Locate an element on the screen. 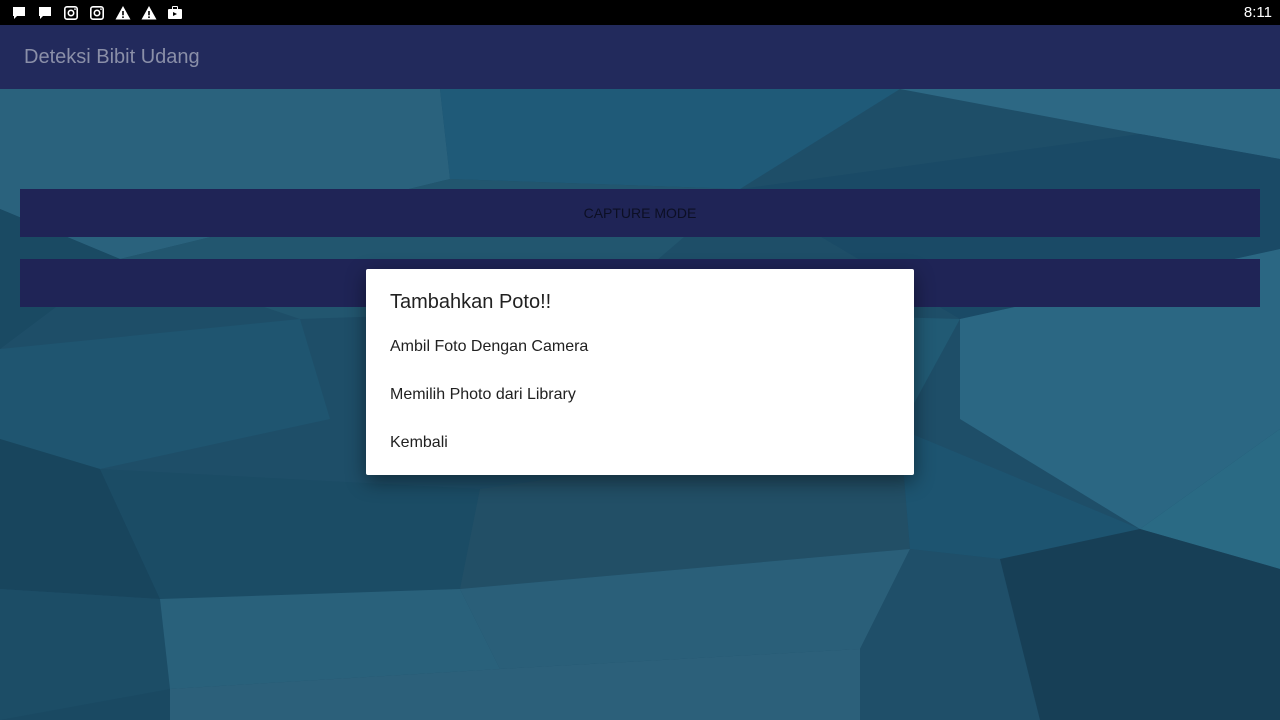 The height and width of the screenshot is (720, 1280). briefcase-icon is located at coordinates (175, 13).